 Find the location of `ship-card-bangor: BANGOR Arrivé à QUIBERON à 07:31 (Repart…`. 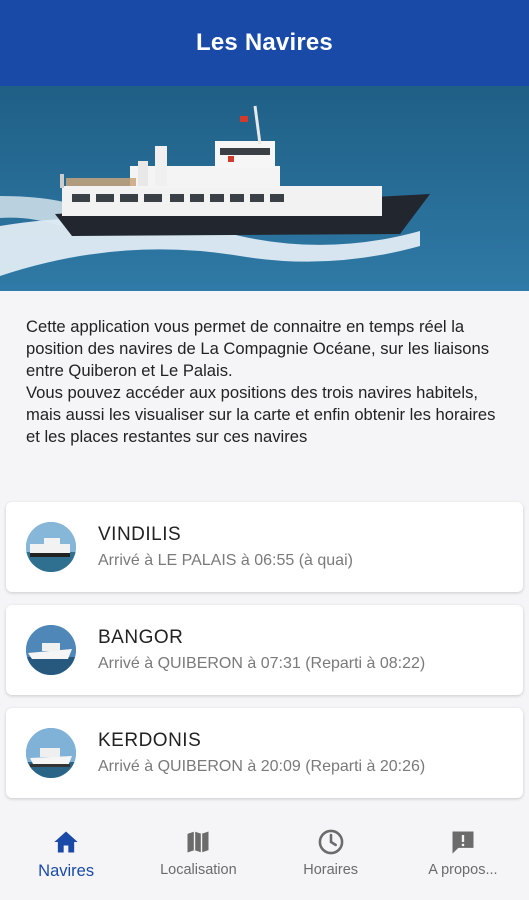

ship-card-bangor: BANGOR Arrivé à QUIBERON à 07:31 (Repart… is located at coordinates (264, 650).